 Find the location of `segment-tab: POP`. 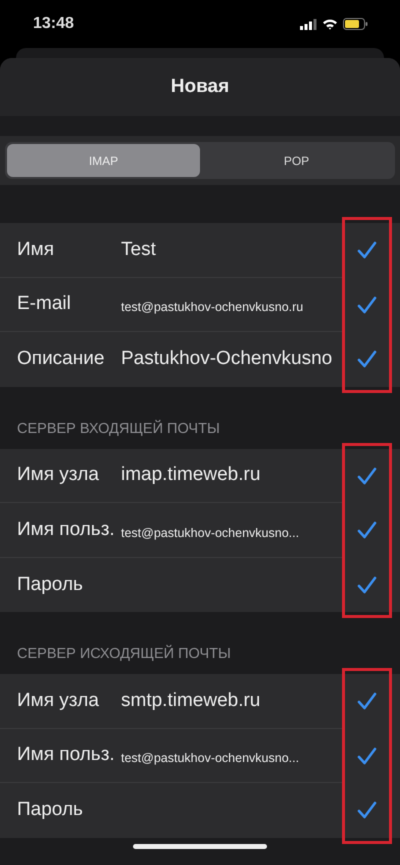

segment-tab: POP is located at coordinates (296, 160).